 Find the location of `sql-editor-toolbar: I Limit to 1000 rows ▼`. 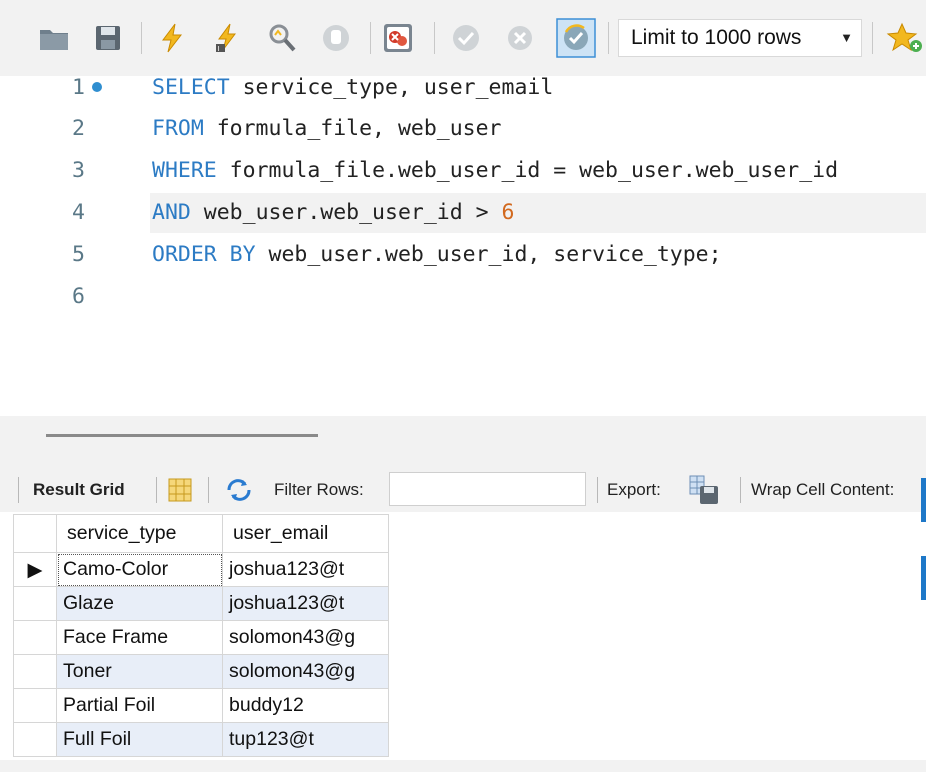

sql-editor-toolbar: I Limit to 1000 rows ▼ is located at coordinates (463, 38).